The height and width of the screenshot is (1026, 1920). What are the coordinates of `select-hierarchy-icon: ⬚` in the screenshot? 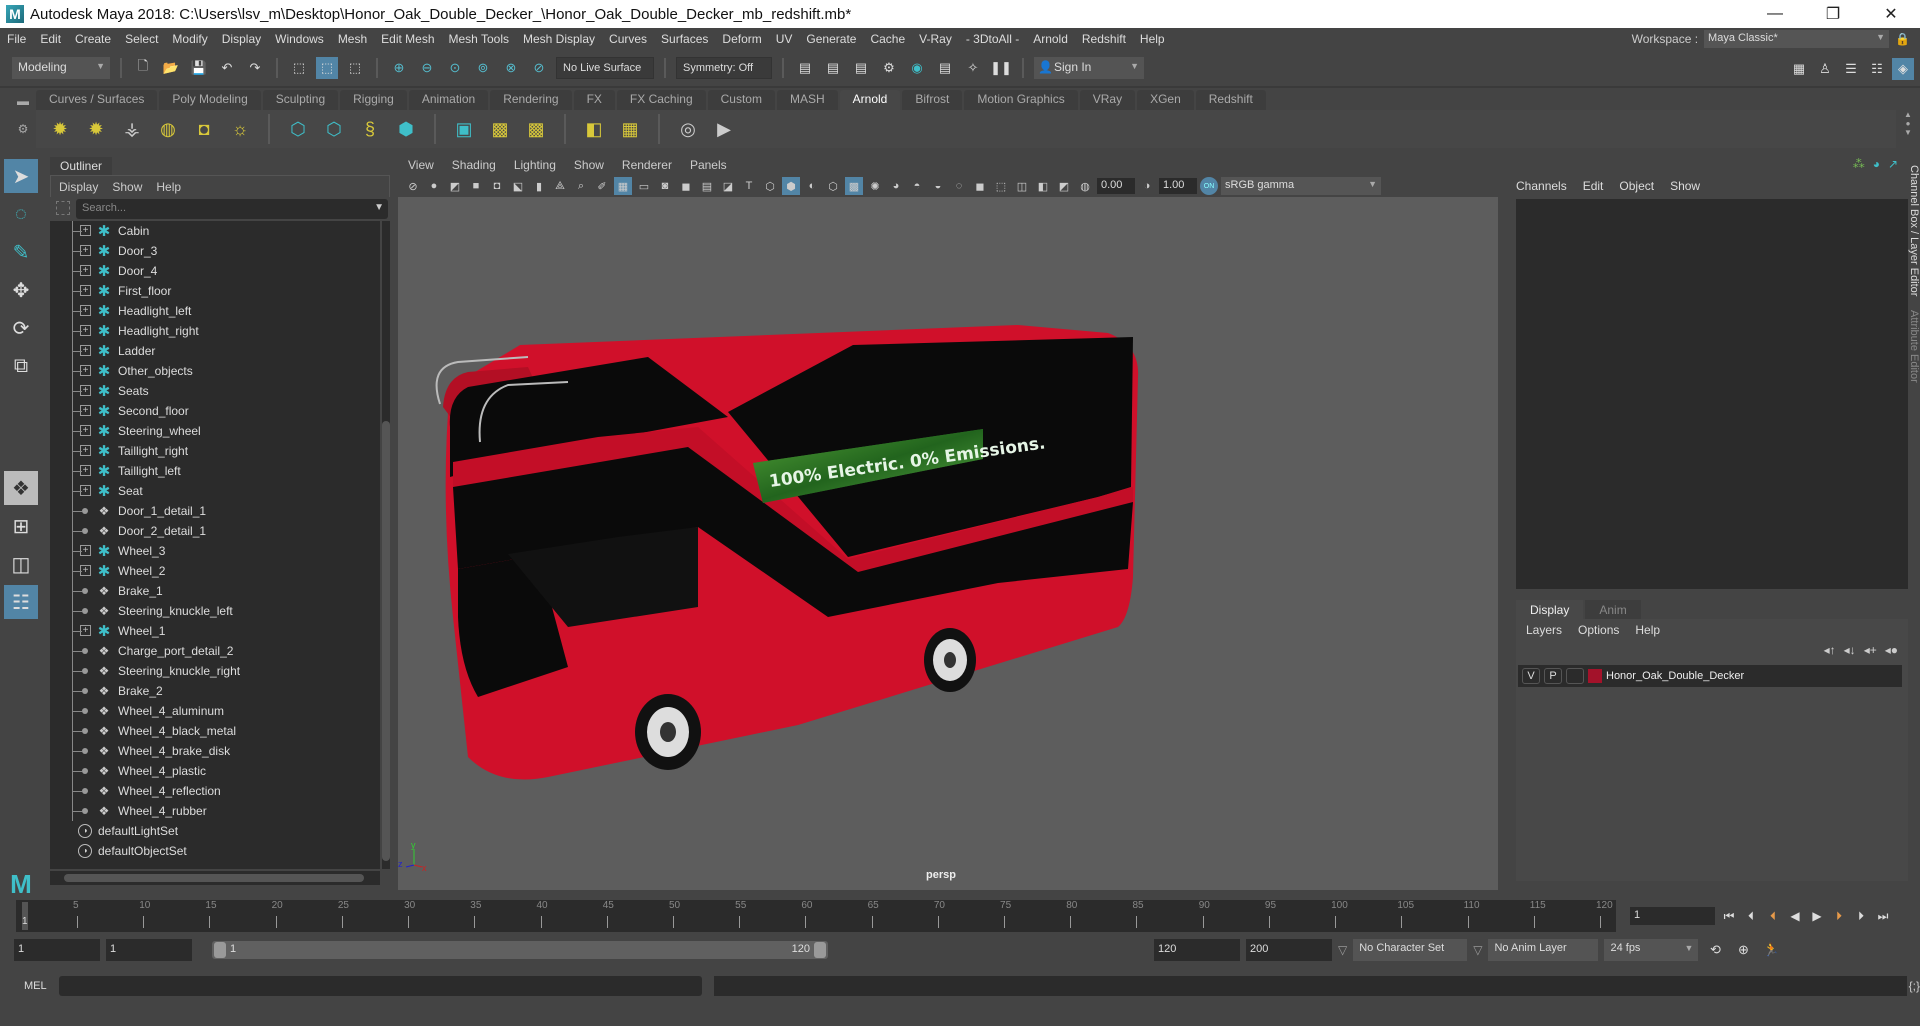 It's located at (299, 68).